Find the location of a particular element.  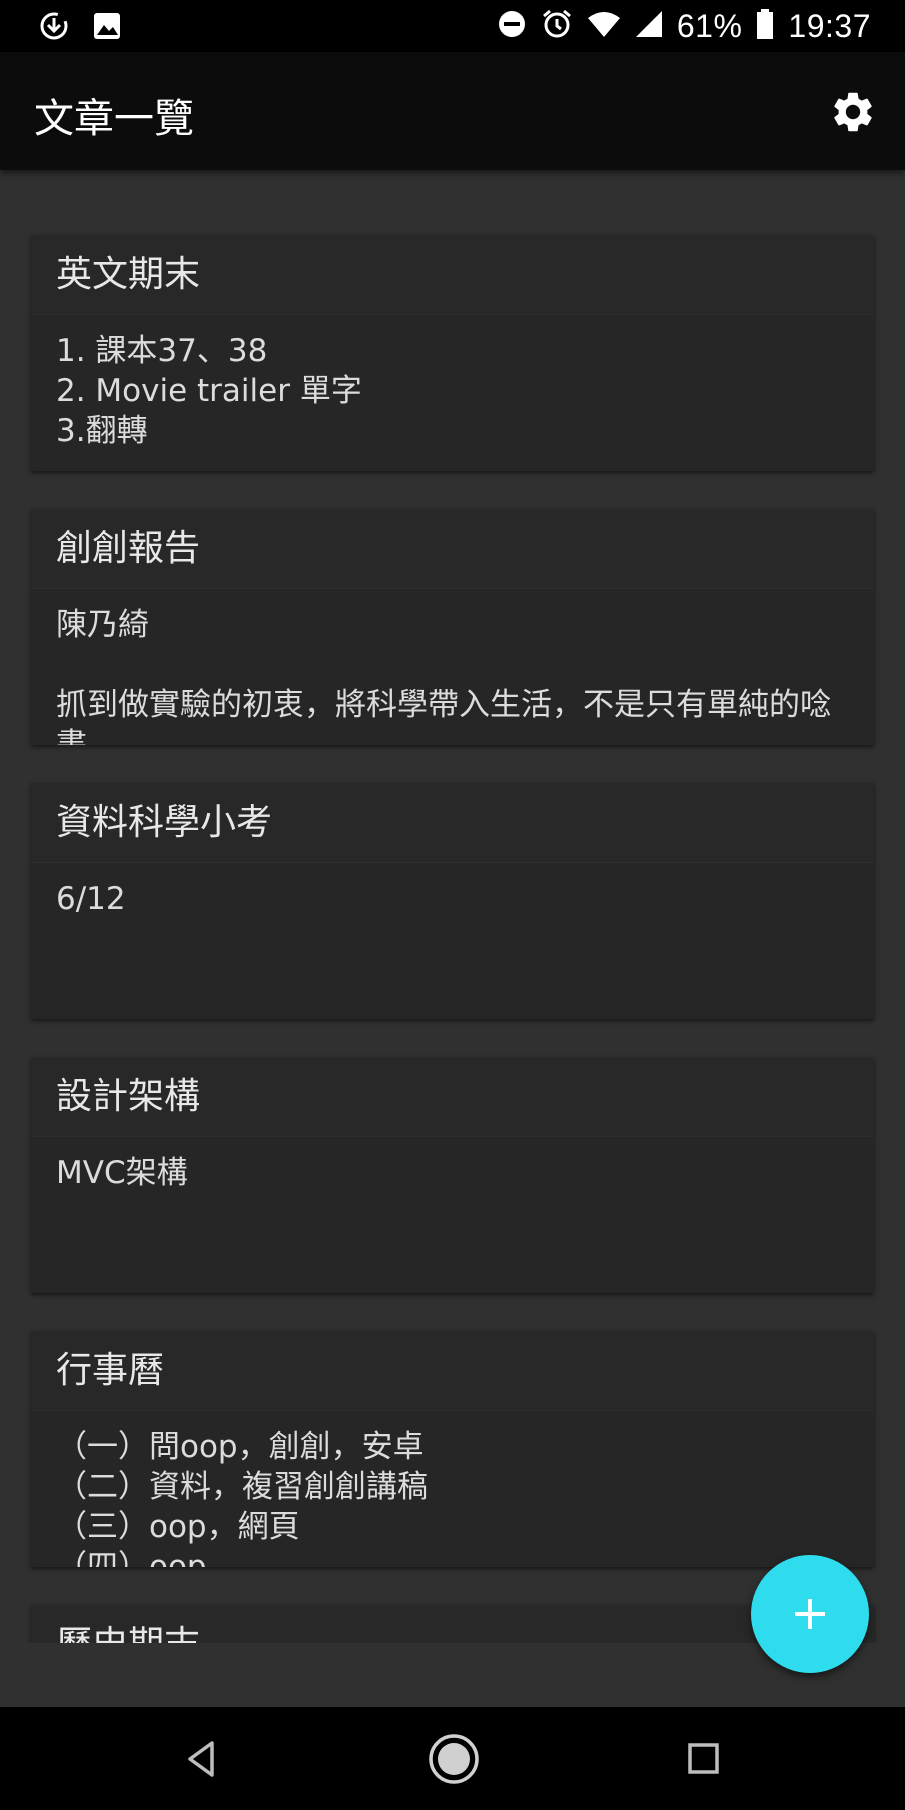

home-button is located at coordinates (454, 1759).